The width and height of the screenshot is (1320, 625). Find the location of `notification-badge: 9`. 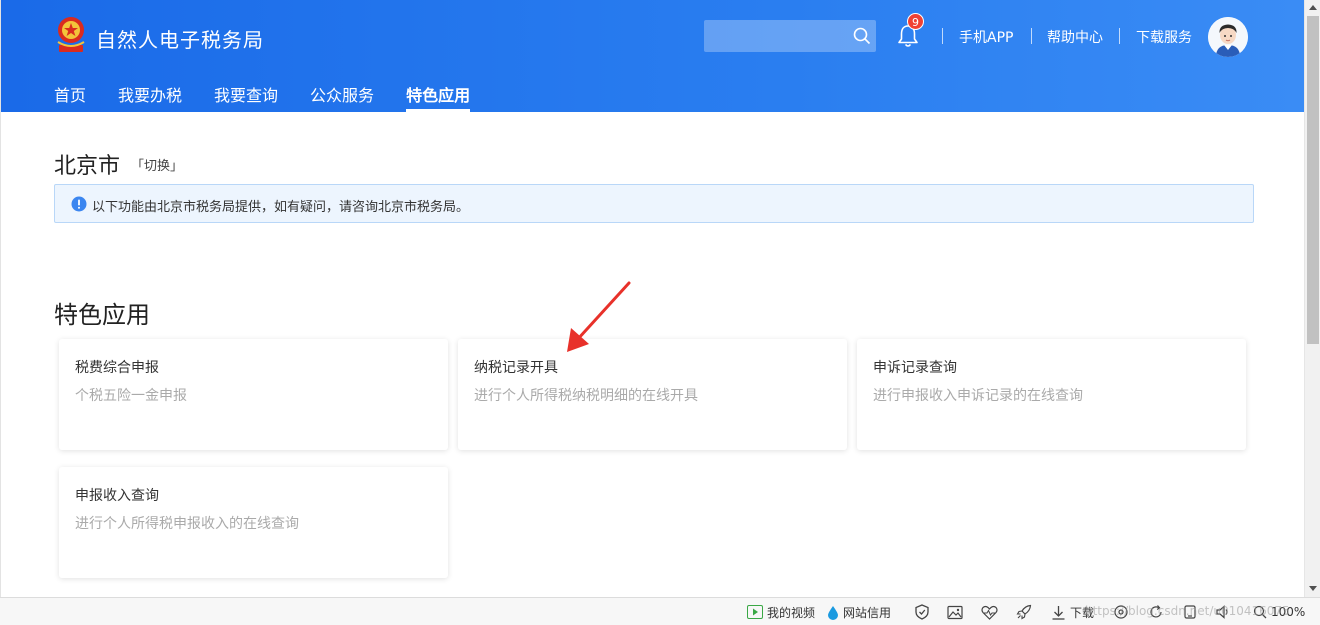

notification-badge: 9 is located at coordinates (915, 21).